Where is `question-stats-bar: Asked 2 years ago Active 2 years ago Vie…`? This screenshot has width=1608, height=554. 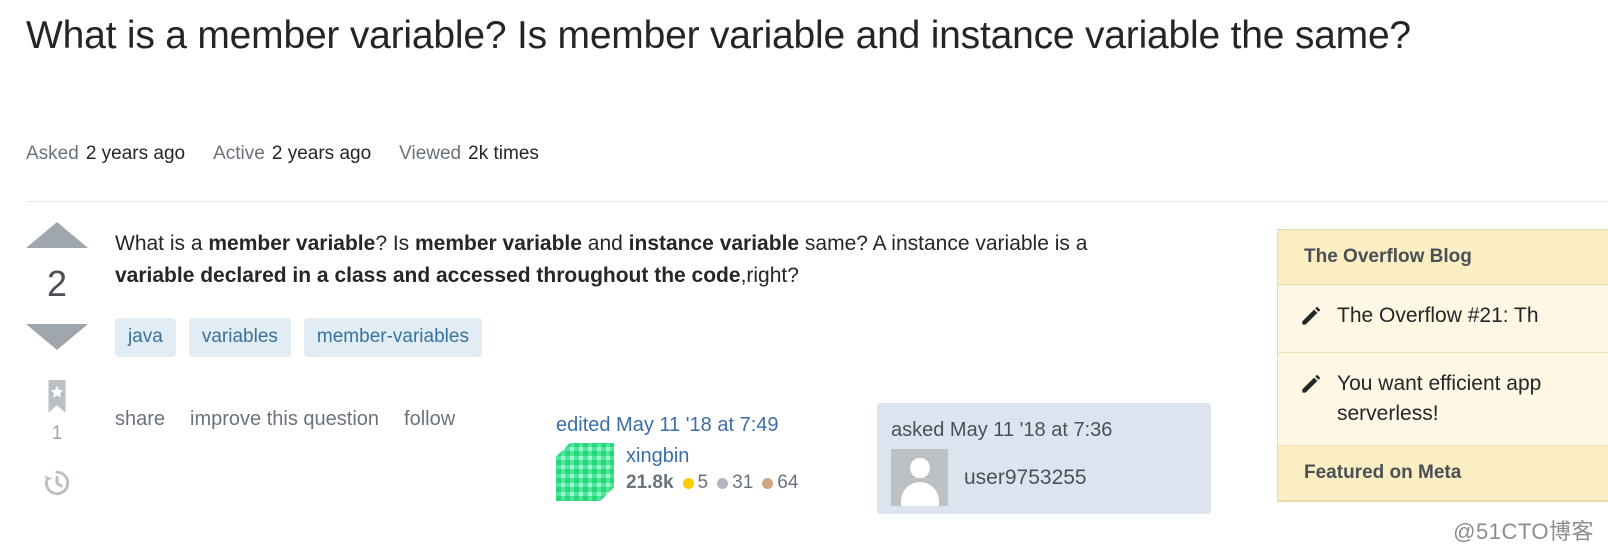 question-stats-bar: Asked 2 years ago Active 2 years ago Vie… is located at coordinates (296, 154).